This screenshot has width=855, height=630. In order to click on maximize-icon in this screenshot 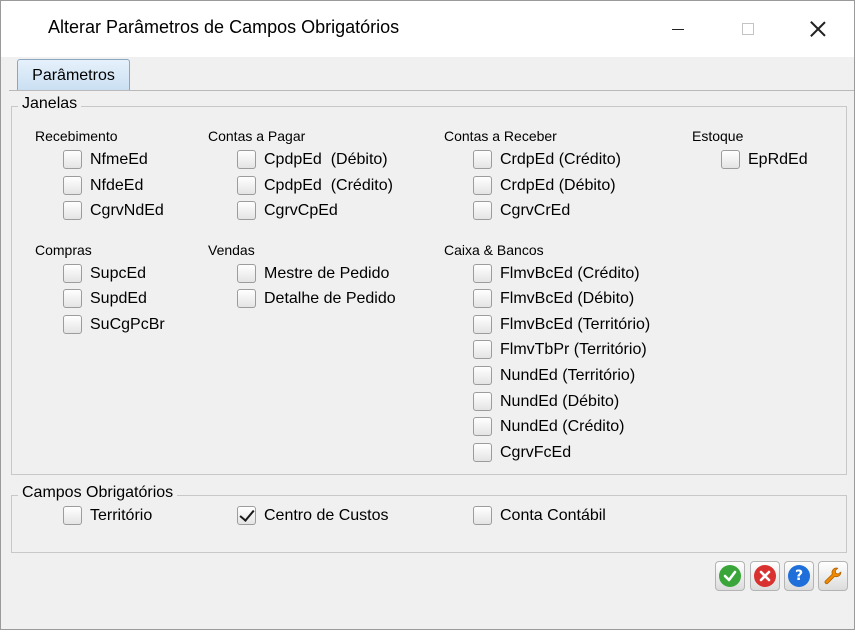, I will do `click(748, 29)`.